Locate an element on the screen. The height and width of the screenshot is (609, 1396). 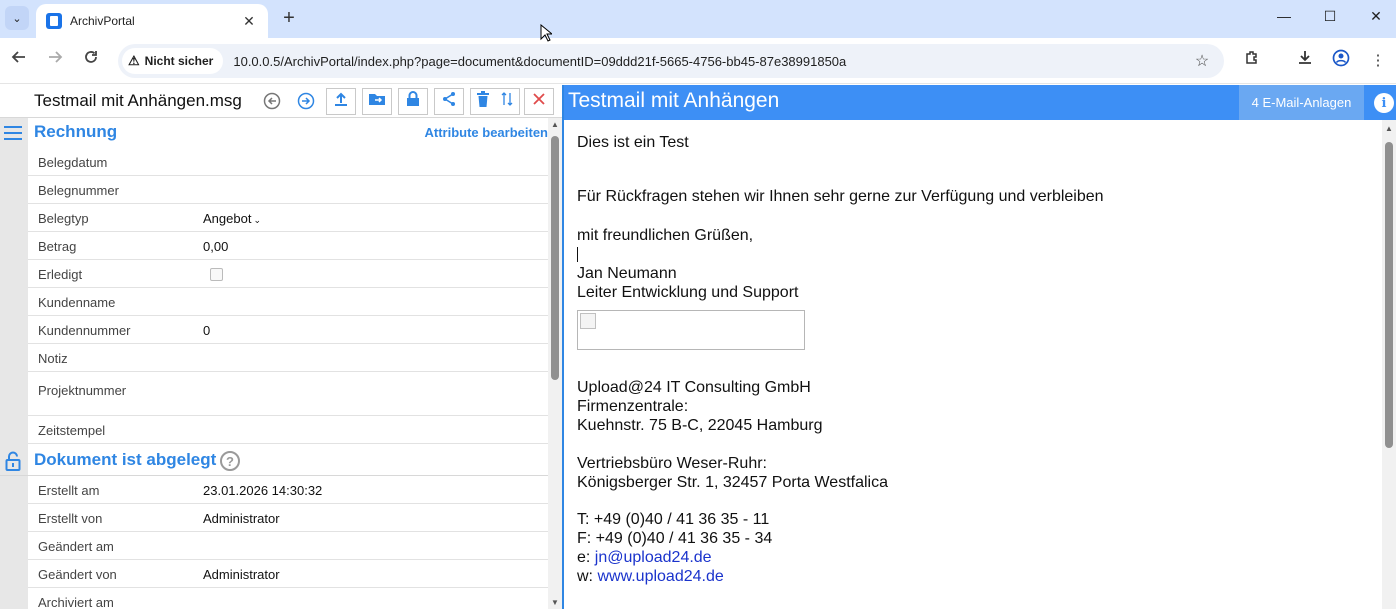
status-label: Archiviert am is located at coordinates (76, 602).